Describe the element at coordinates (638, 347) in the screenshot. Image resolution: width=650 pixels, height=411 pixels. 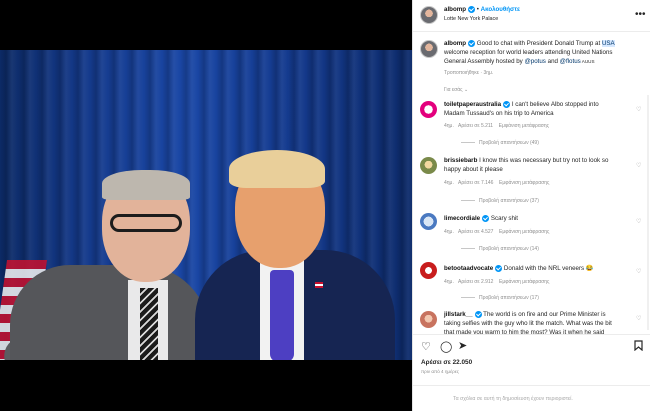
I see `bookmark-icon` at that location.